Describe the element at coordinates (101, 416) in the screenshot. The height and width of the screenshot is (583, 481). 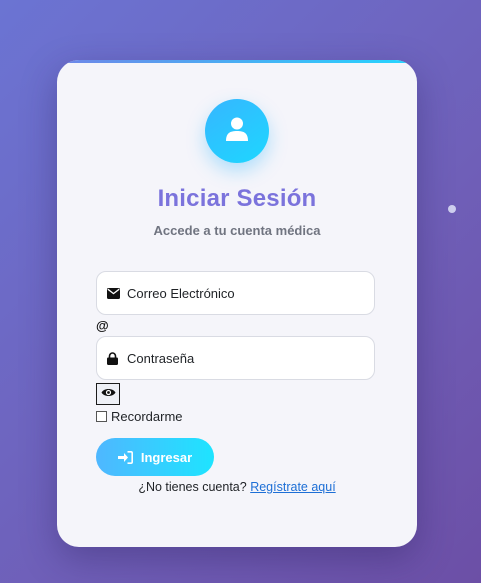
I see `remember-checkbox` at that location.